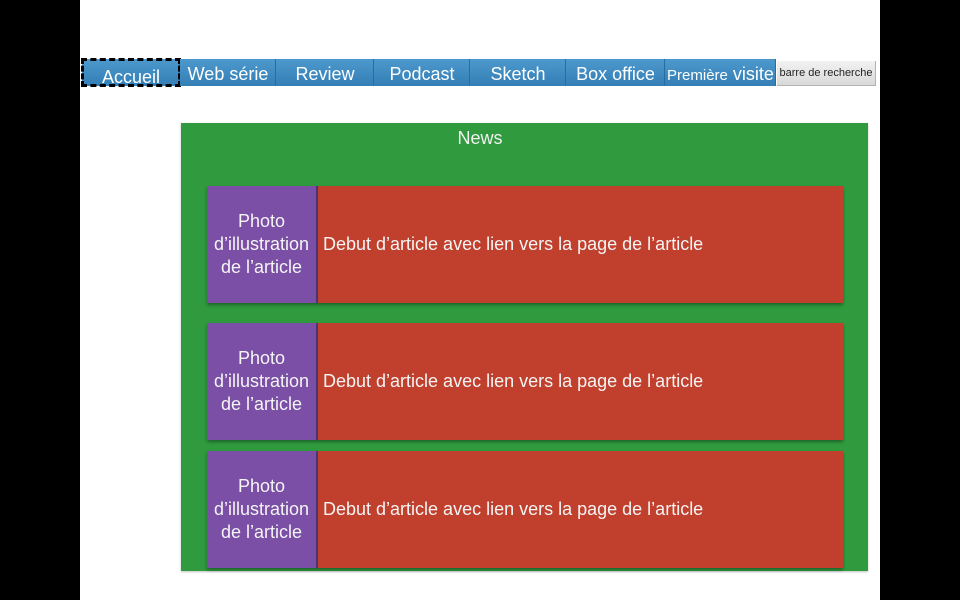  I want to click on nav-item-review: Review, so click(325, 72).